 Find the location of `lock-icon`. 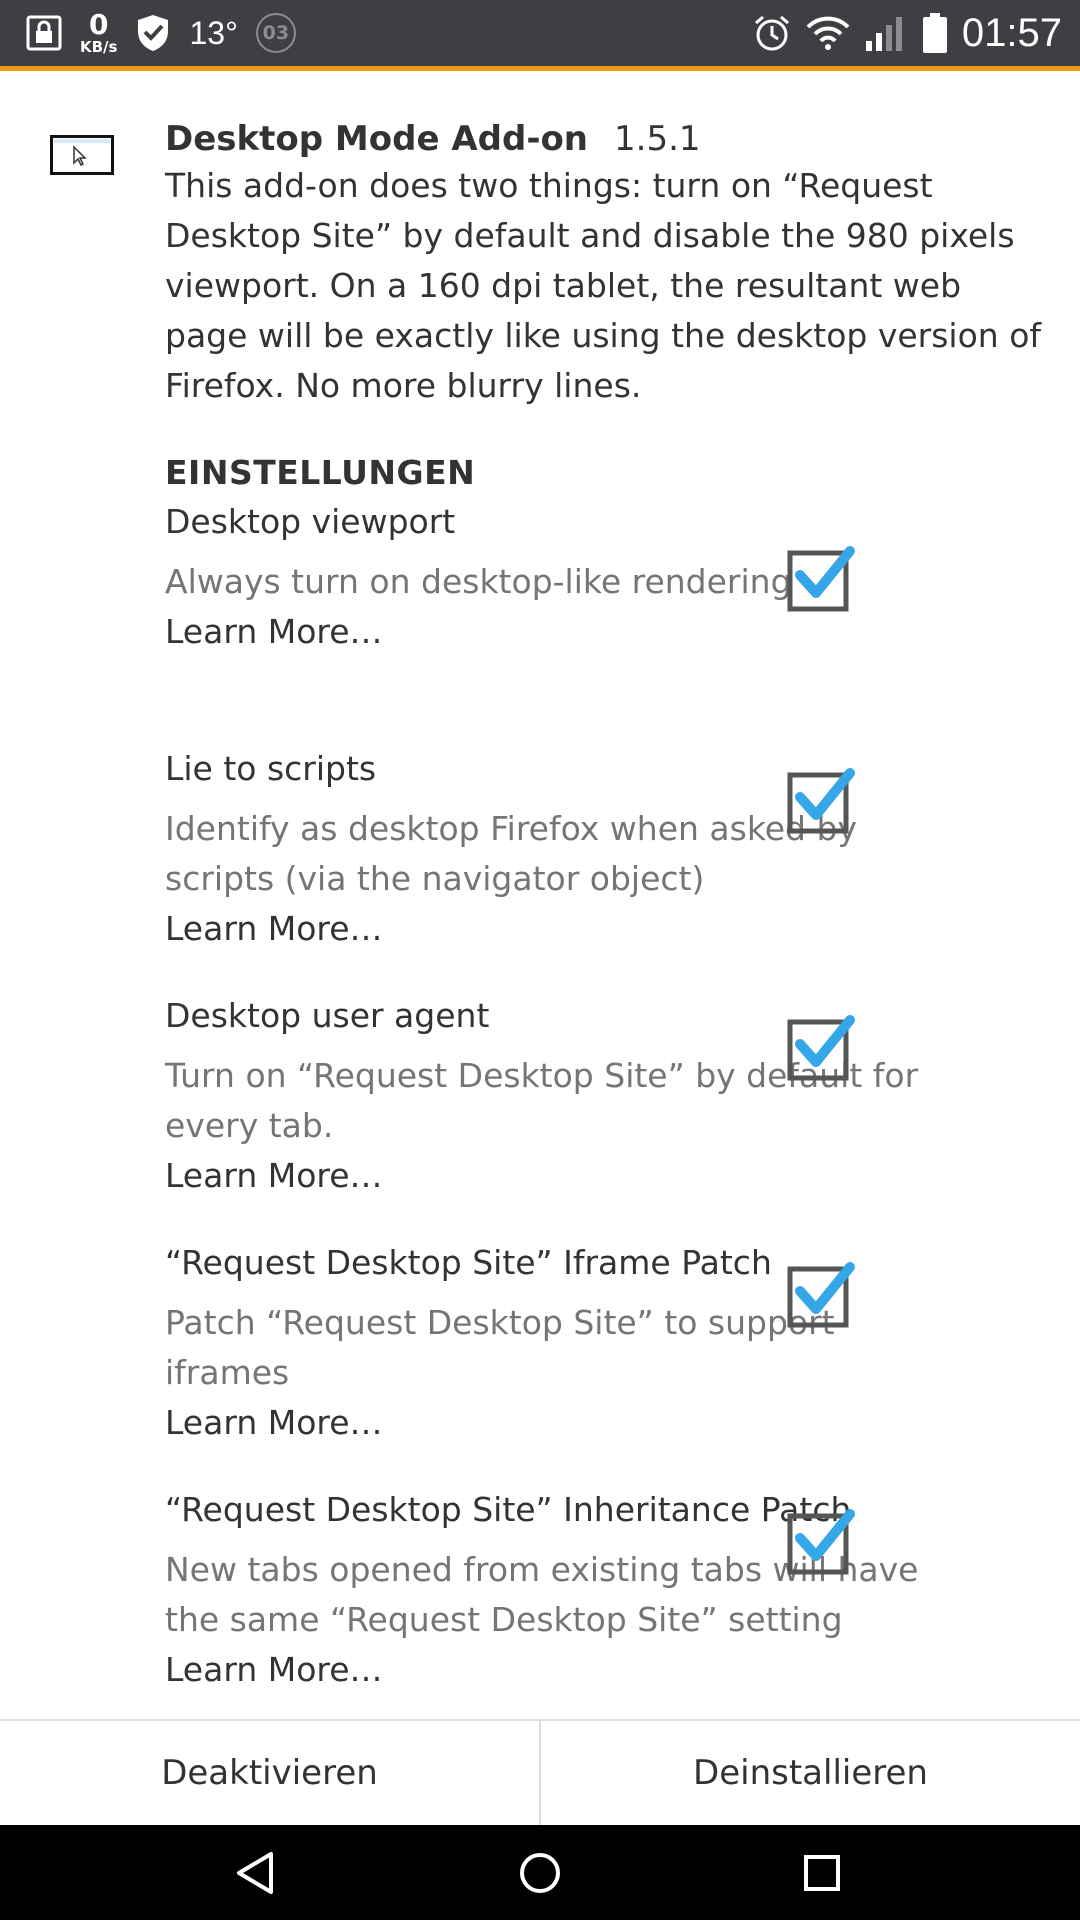

lock-icon is located at coordinates (44, 33).